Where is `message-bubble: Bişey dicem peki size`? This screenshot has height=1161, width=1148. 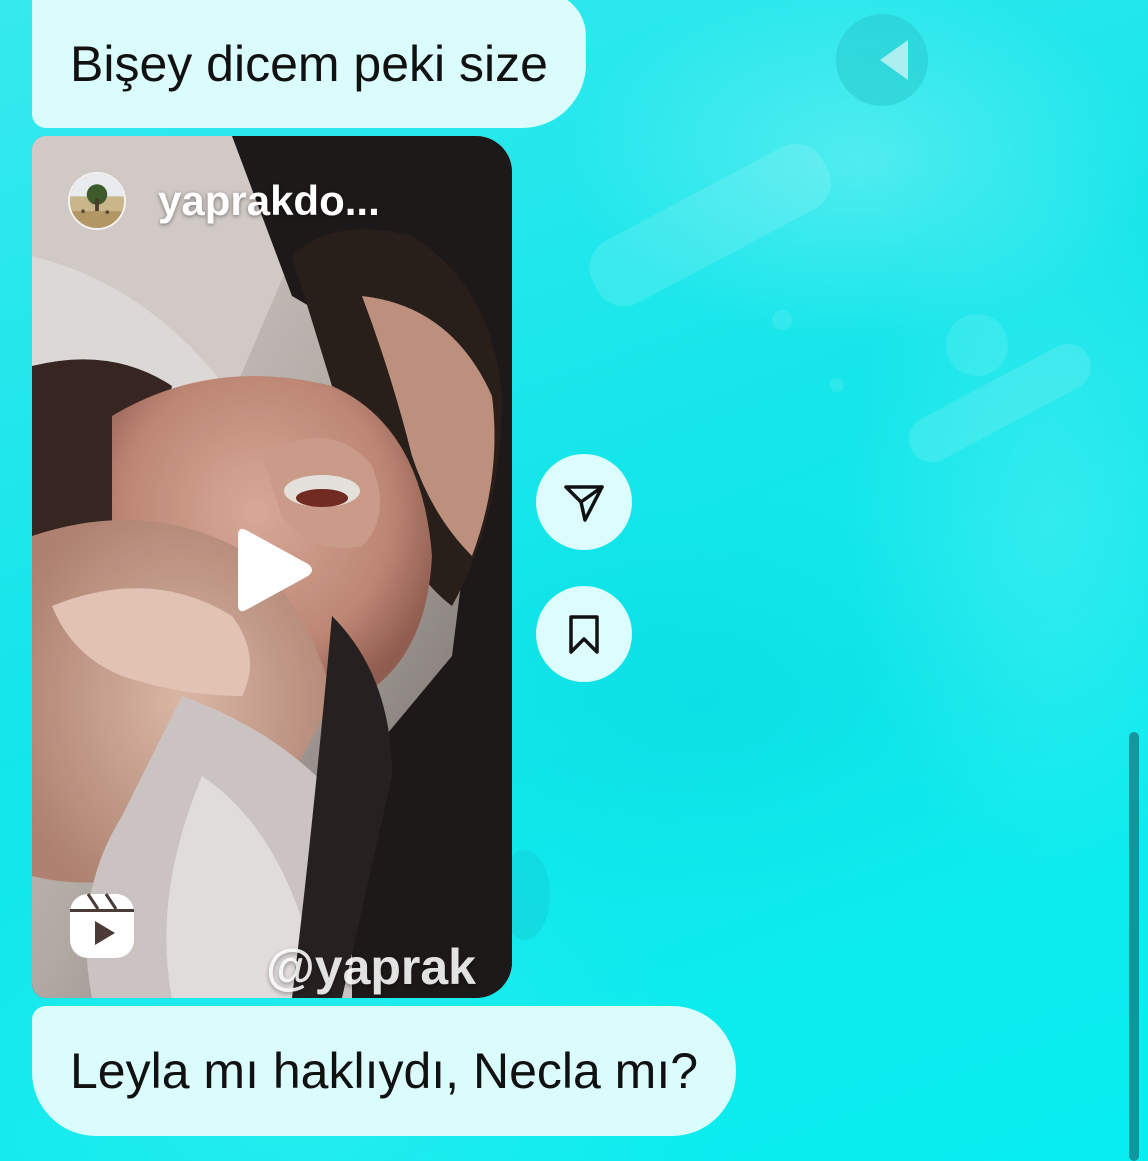
message-bubble: Bişey dicem peki size is located at coordinates (309, 64).